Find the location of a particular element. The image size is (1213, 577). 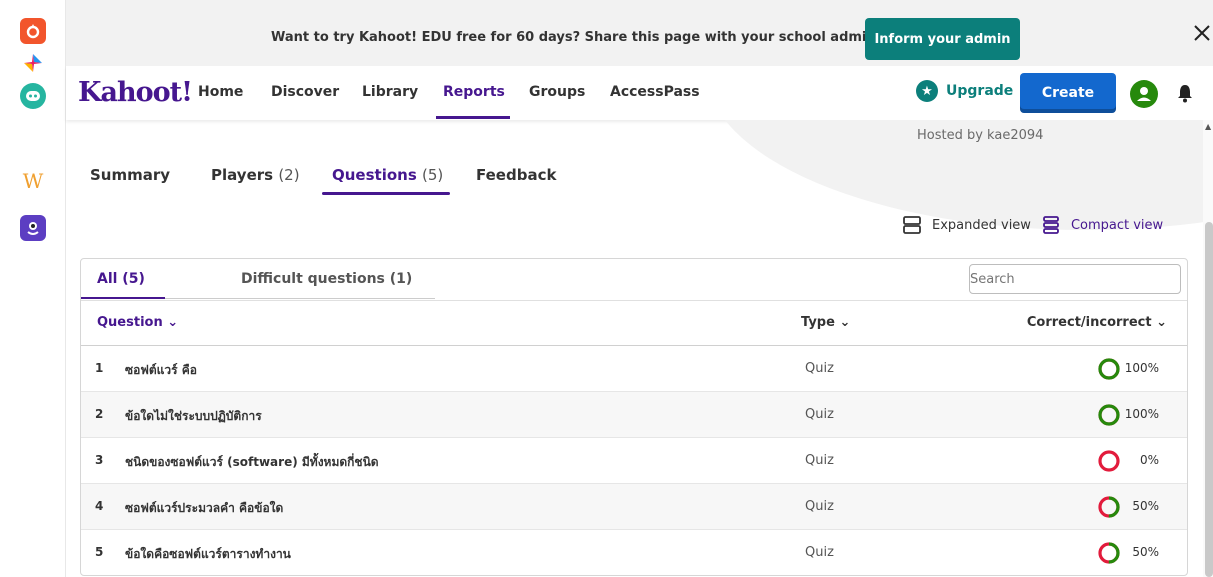

row-number: 3 is located at coordinates (99, 460).